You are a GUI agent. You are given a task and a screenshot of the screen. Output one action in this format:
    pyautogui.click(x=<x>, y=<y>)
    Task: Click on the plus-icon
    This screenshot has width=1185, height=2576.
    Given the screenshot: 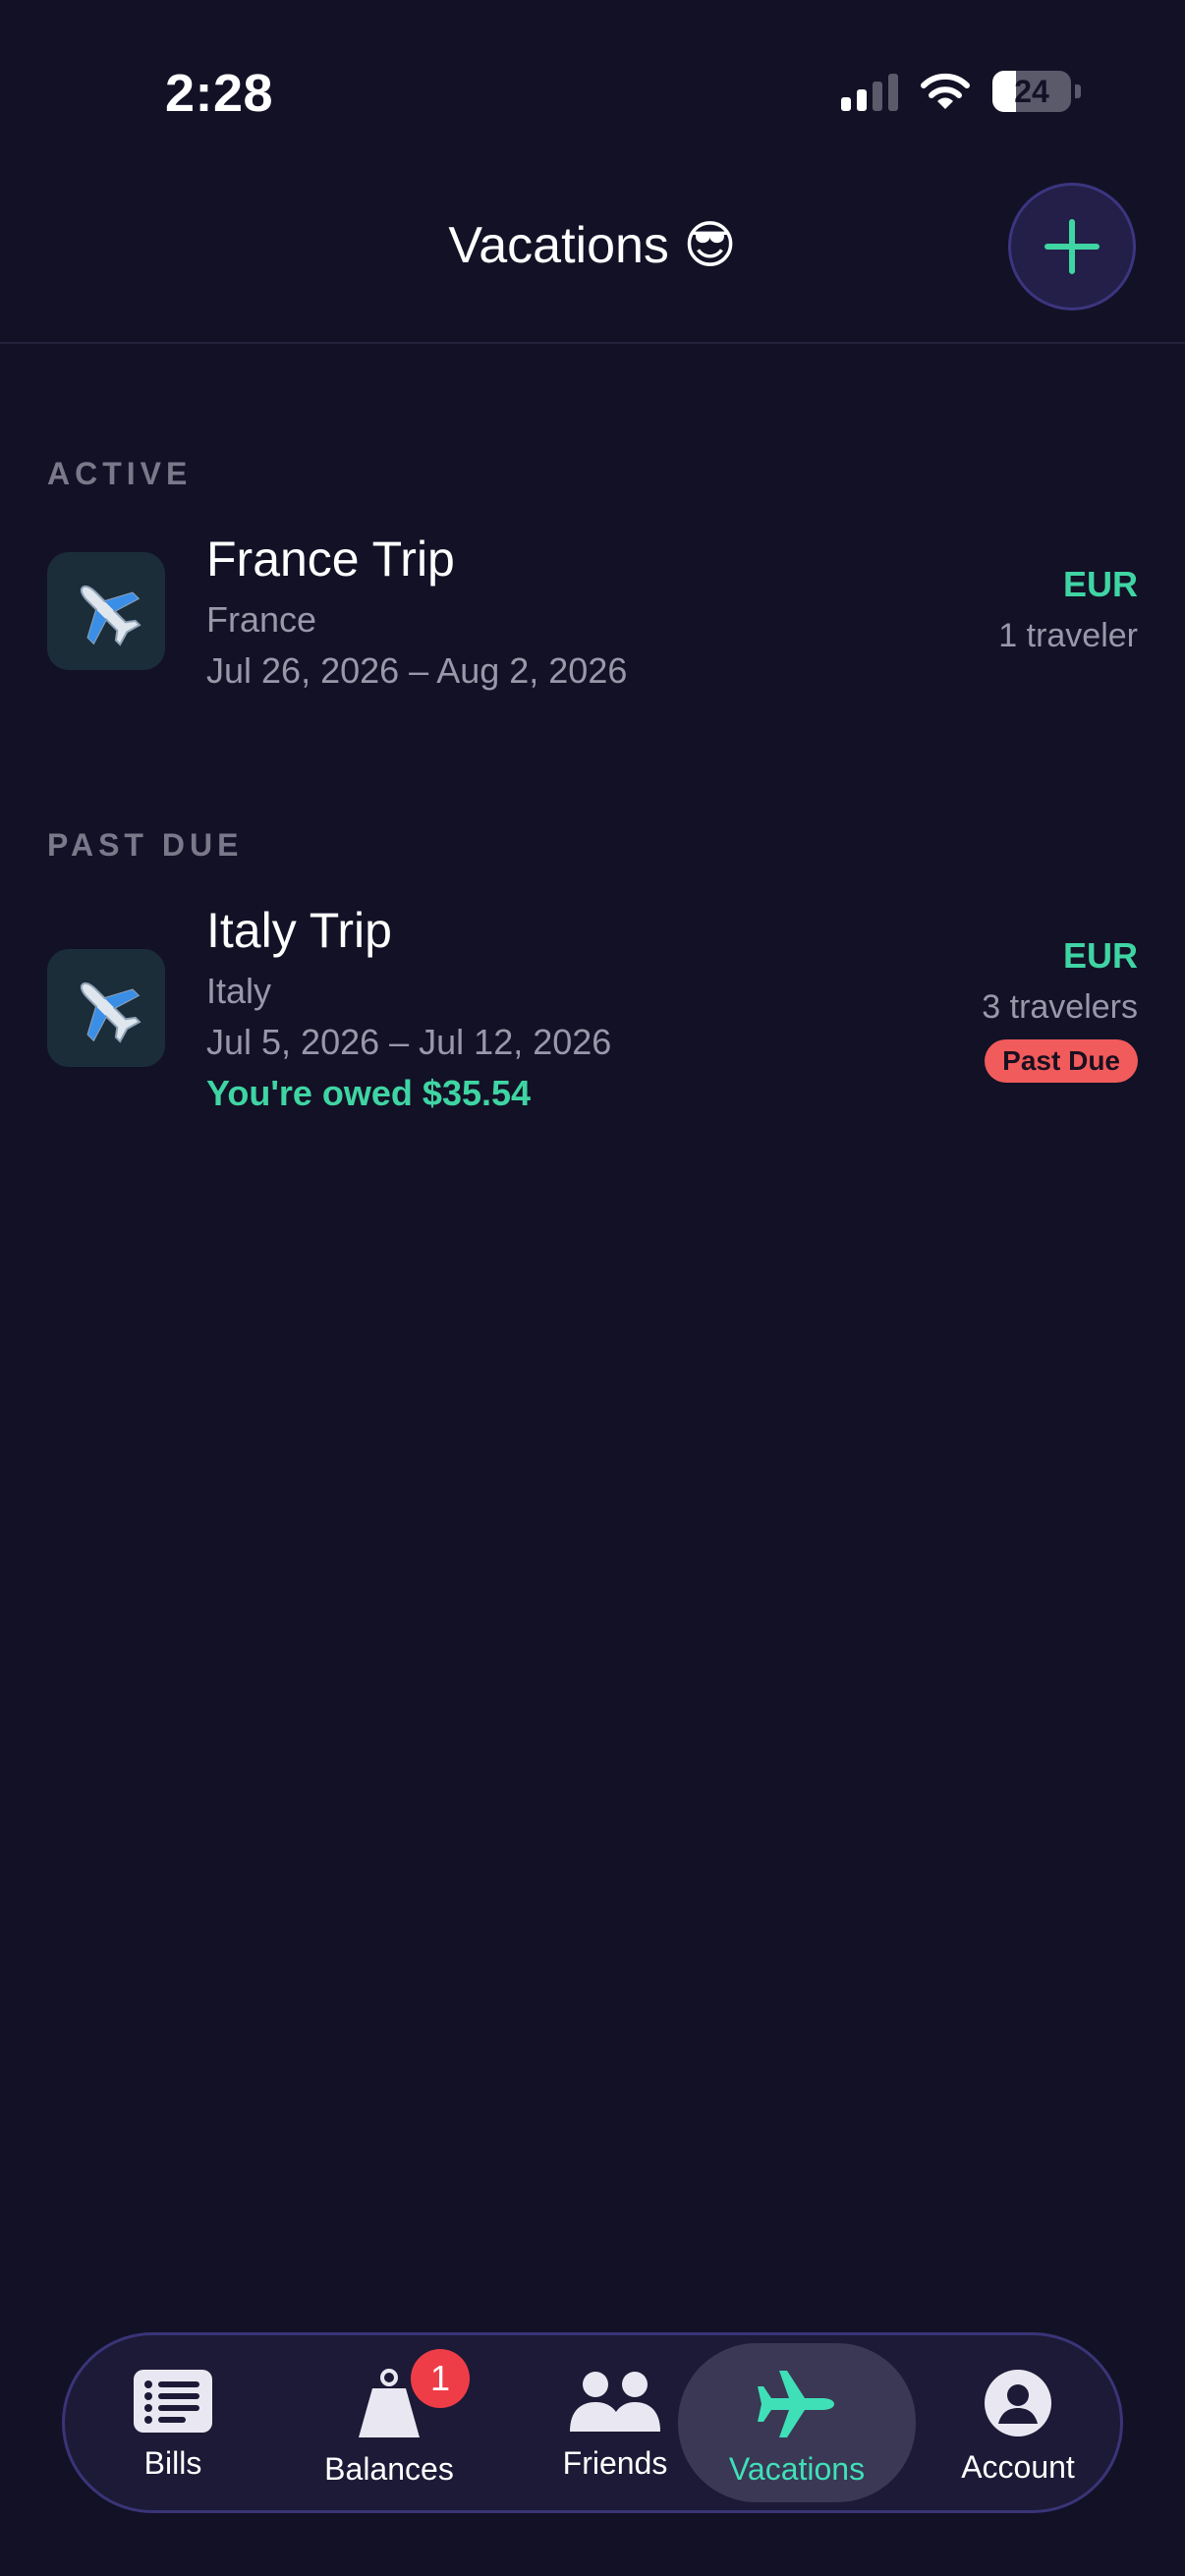 What is the action you would take?
    pyautogui.click(x=1072, y=246)
    